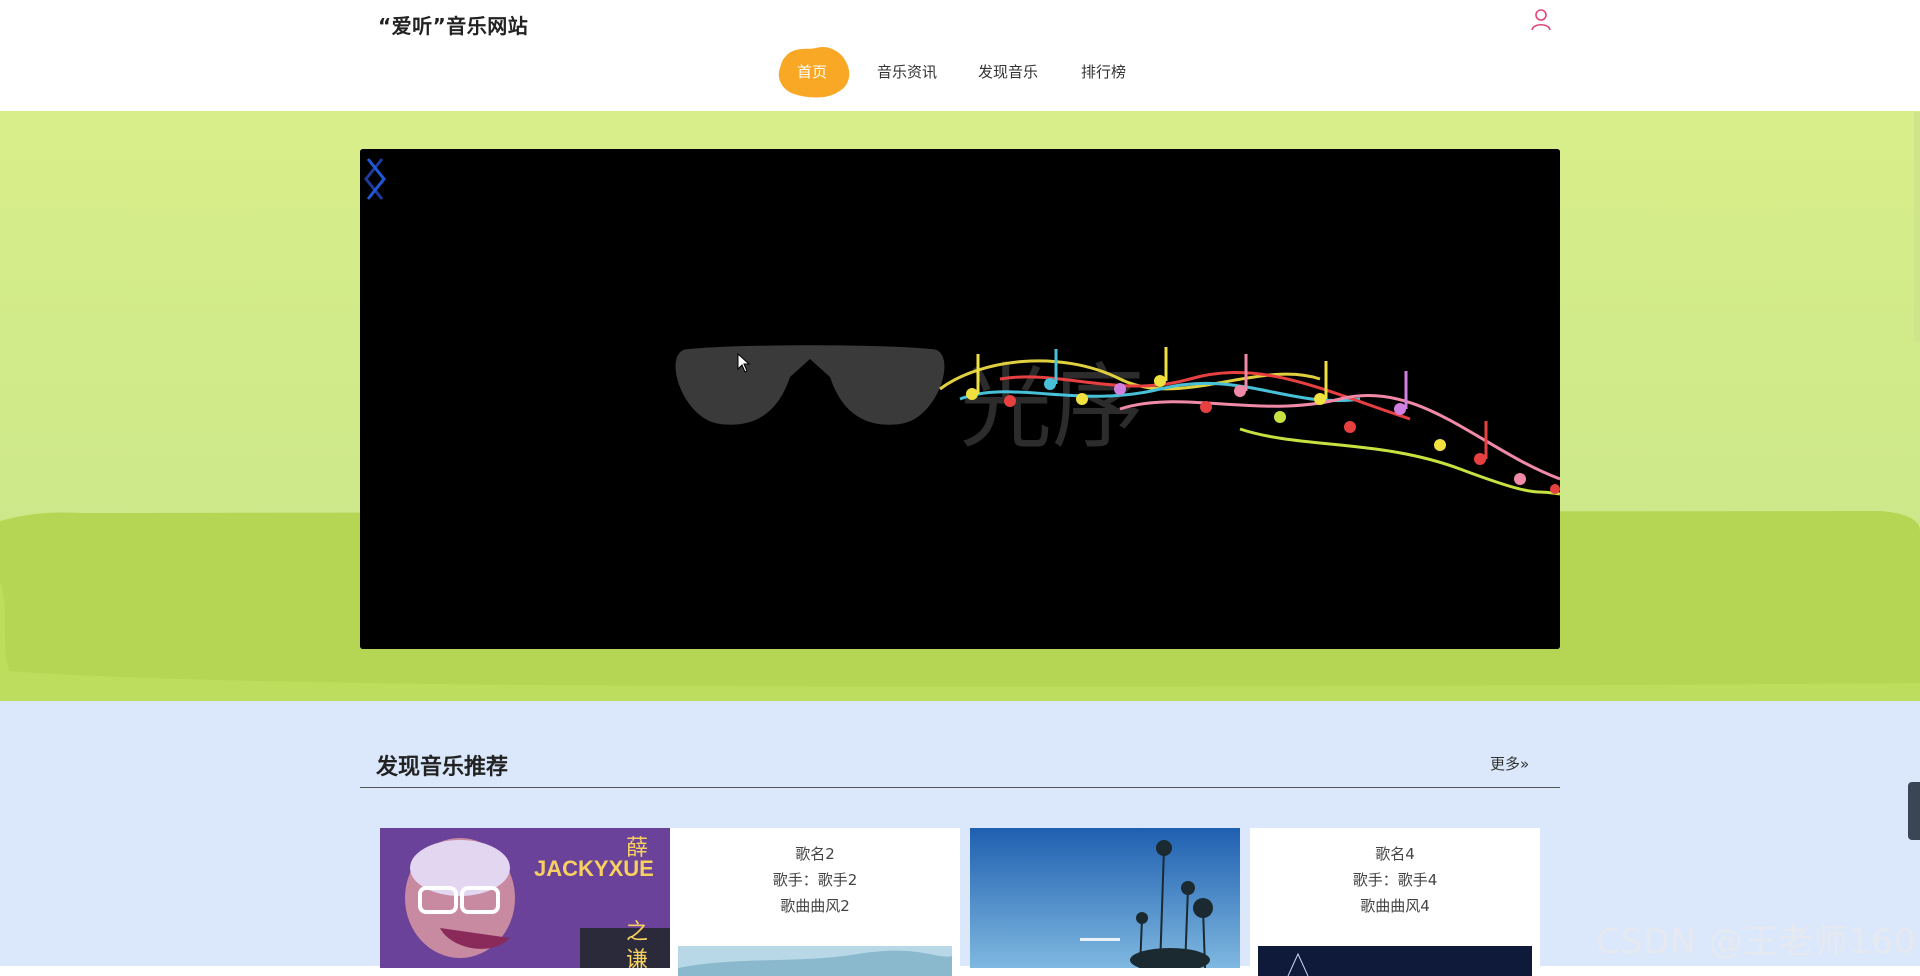 This screenshot has height=976, width=1920. I want to click on section-title: 发现音乐推荐, so click(442, 767).